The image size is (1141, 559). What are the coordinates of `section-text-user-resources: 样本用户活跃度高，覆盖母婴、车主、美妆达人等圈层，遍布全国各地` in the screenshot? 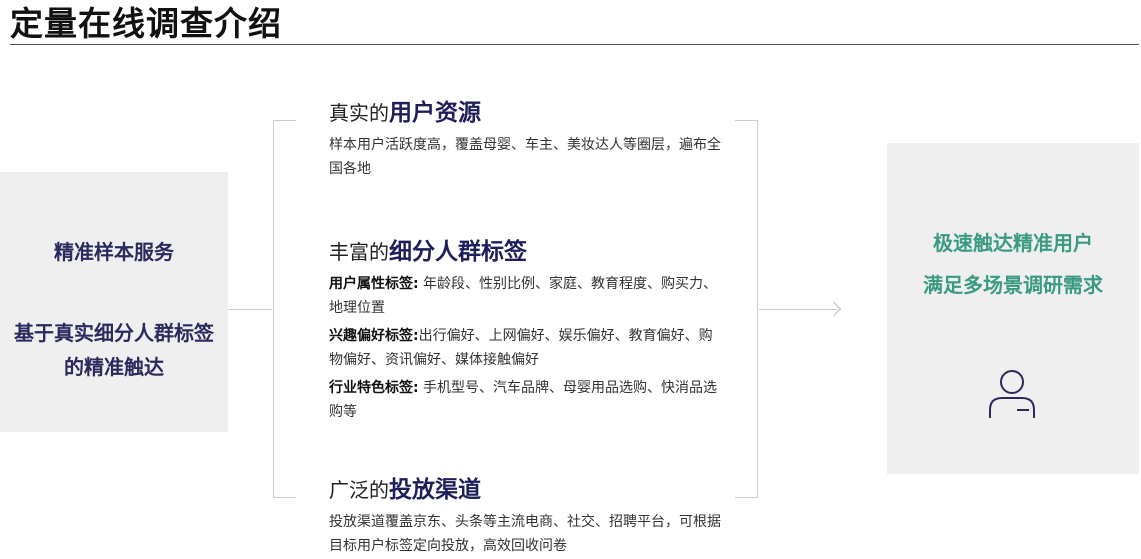 It's located at (525, 157).